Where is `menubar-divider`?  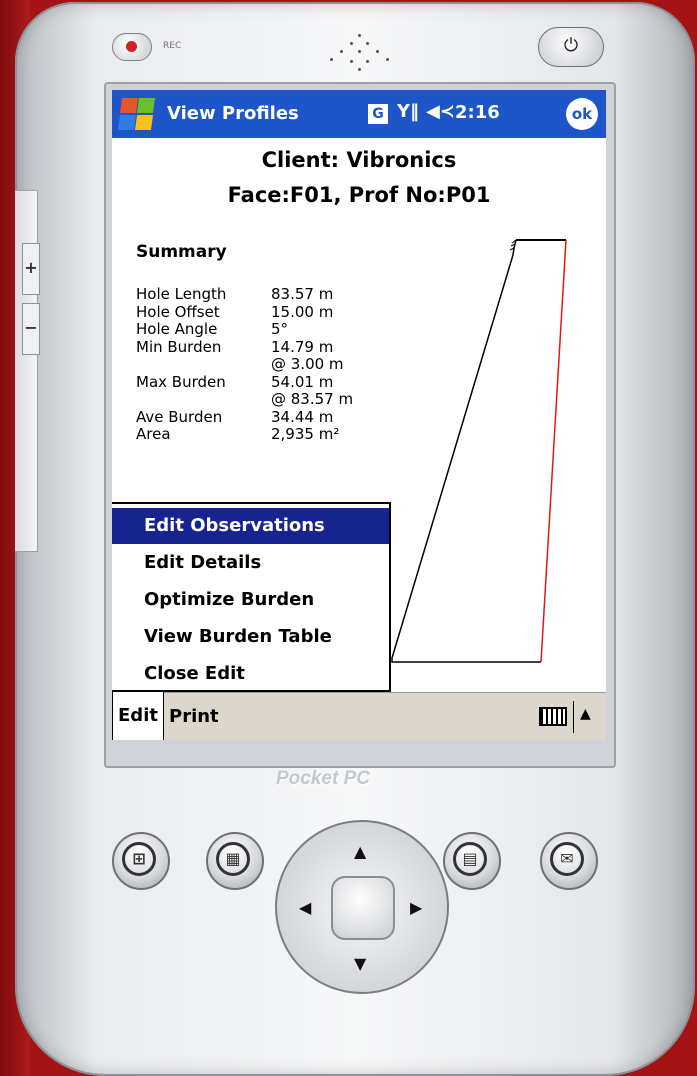 menubar-divider is located at coordinates (573, 717).